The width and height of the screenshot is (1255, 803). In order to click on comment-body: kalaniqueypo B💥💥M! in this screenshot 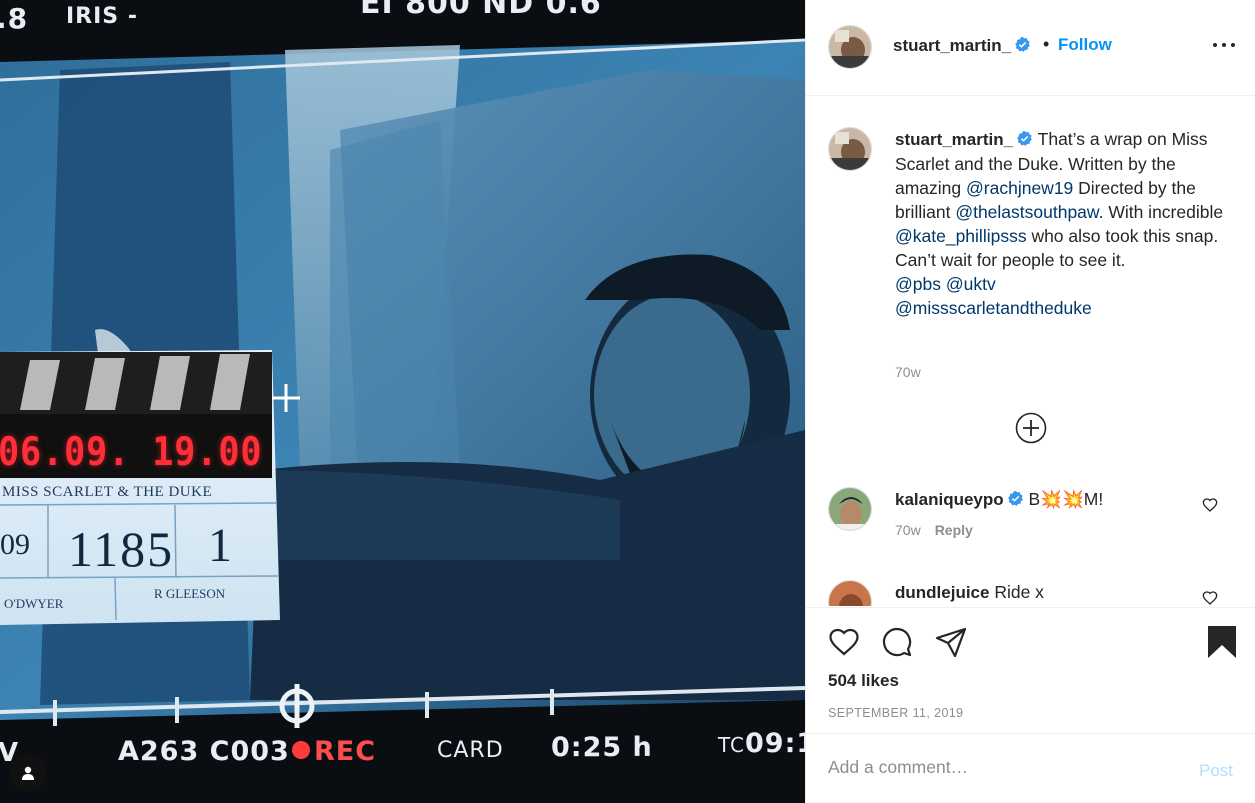, I will do `click(1045, 499)`.